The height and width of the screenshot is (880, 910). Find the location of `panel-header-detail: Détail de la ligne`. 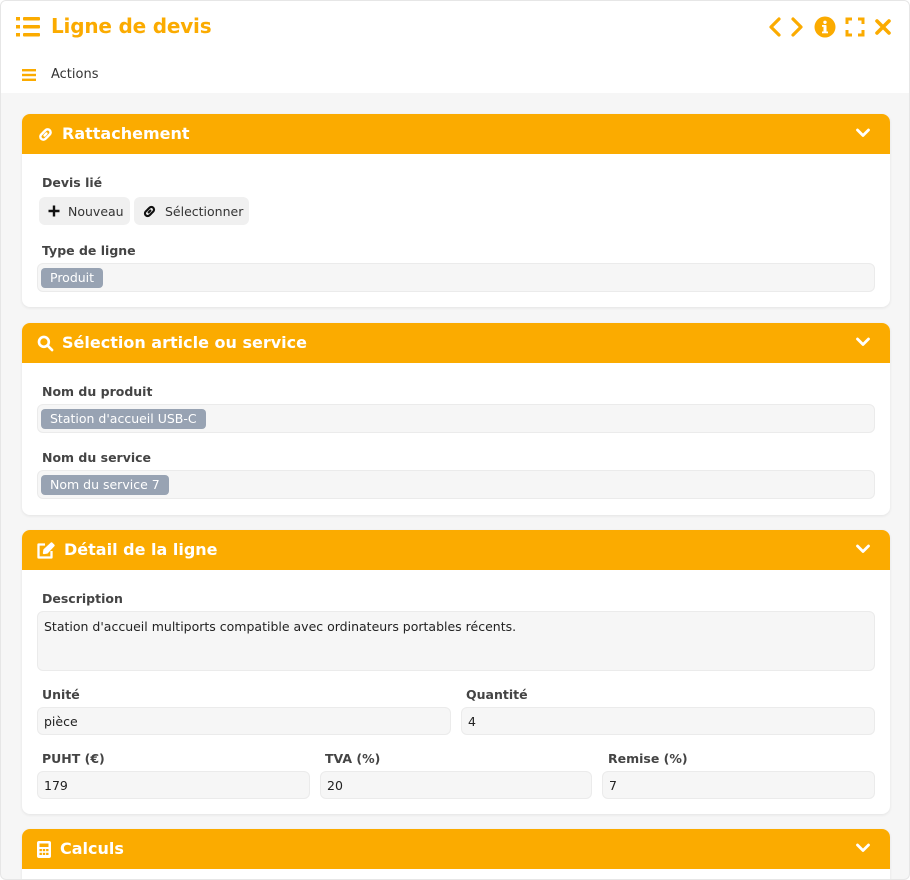

panel-header-detail: Détail de la ligne is located at coordinates (456, 550).